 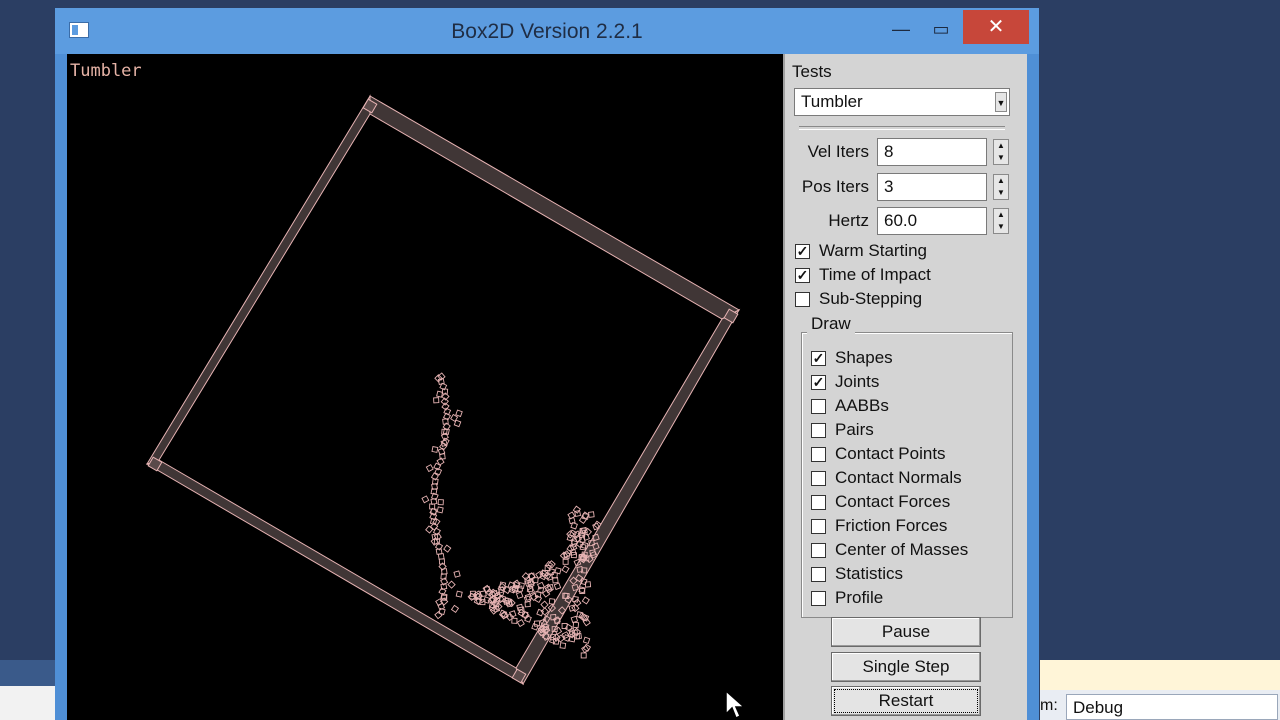 I want to click on draw-option-contact-points: Contact Points, so click(x=878, y=454).